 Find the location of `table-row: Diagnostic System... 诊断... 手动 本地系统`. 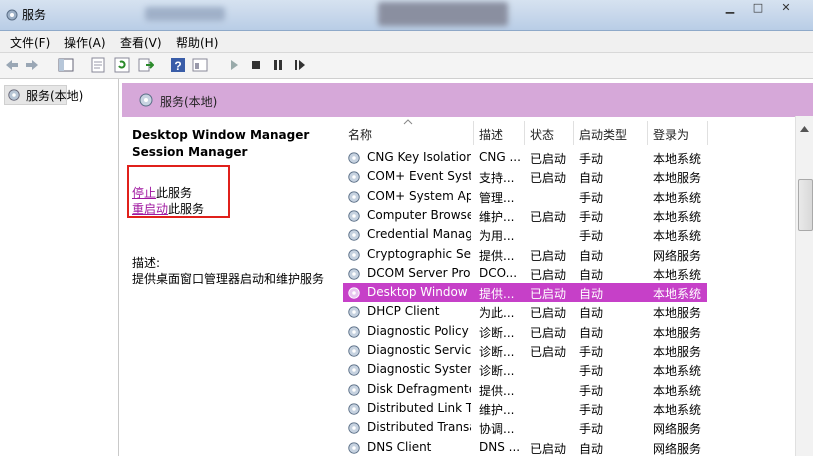

table-row: Diagnostic System... 诊断... 手动 本地系统 is located at coordinates (569, 369).